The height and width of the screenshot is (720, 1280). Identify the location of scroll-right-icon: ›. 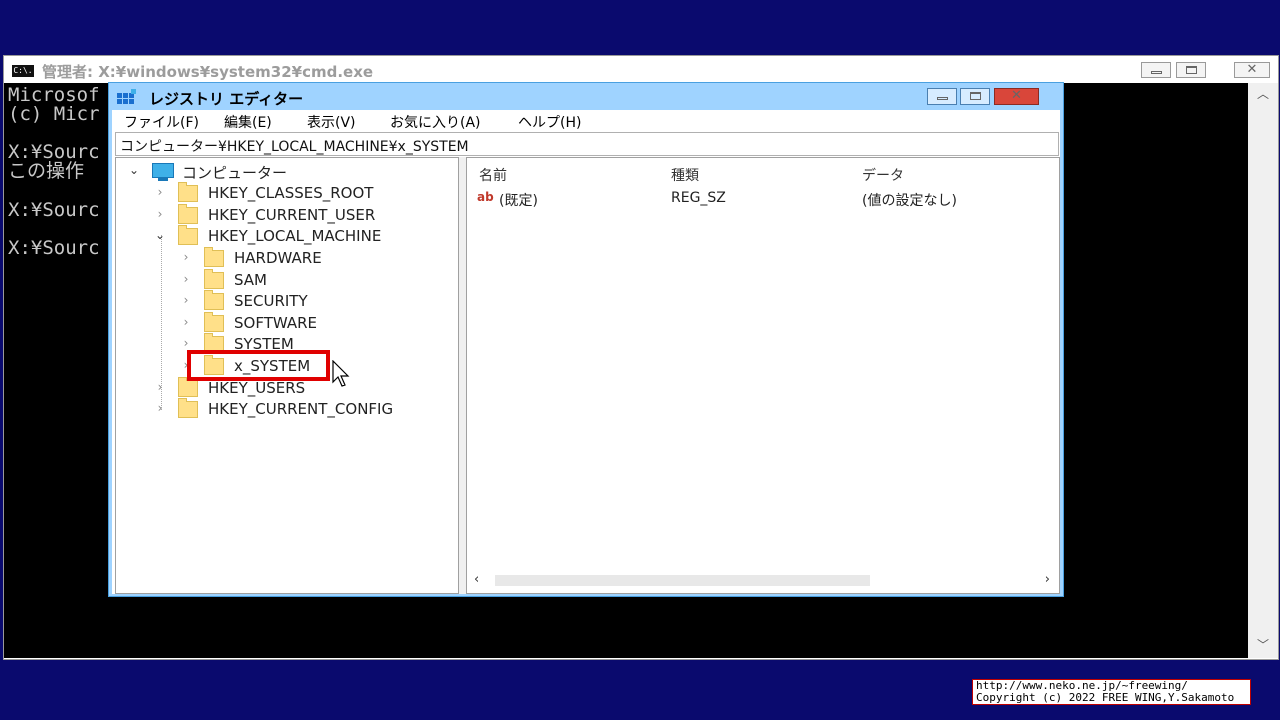
(1047, 579).